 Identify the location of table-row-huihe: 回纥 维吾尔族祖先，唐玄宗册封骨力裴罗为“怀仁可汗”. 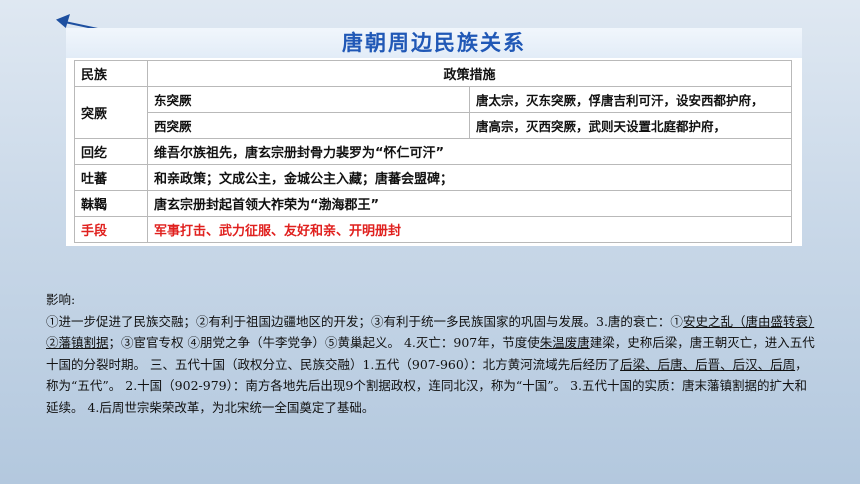
(433, 151).